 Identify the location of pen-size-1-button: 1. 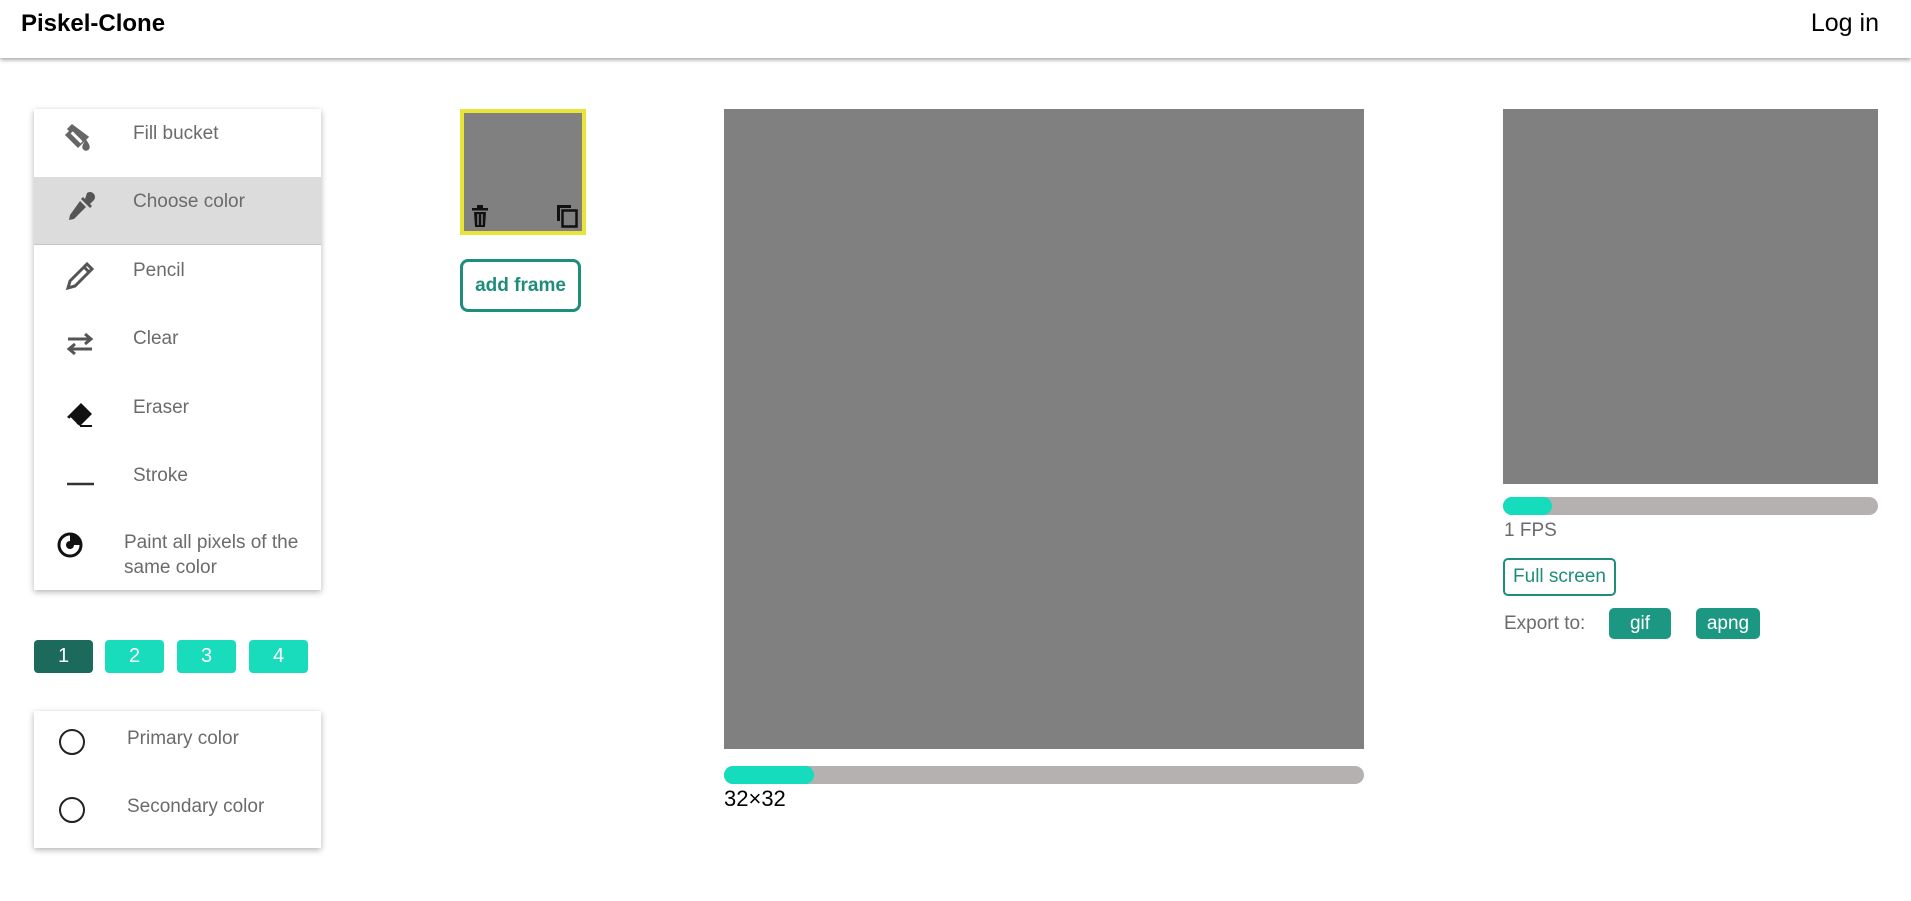
(63, 656).